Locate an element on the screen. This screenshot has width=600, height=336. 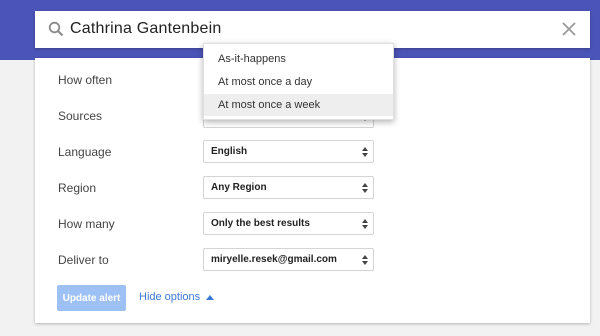
region-select-value: Any Region is located at coordinates (239, 187).